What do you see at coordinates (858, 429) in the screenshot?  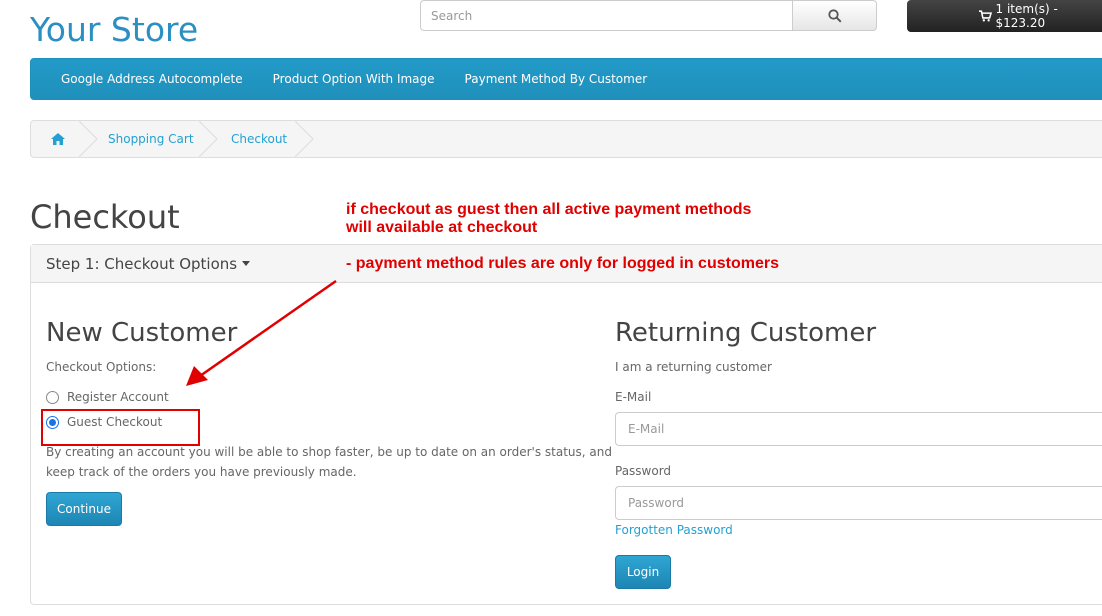 I see `email-field: E-Mail` at bounding box center [858, 429].